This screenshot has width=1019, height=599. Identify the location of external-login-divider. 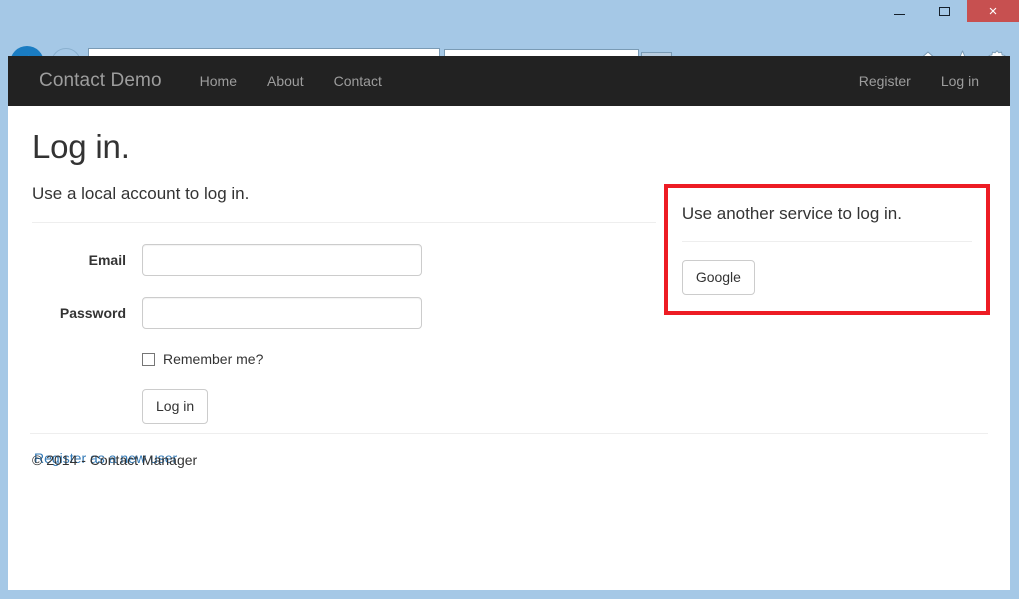
(826, 241).